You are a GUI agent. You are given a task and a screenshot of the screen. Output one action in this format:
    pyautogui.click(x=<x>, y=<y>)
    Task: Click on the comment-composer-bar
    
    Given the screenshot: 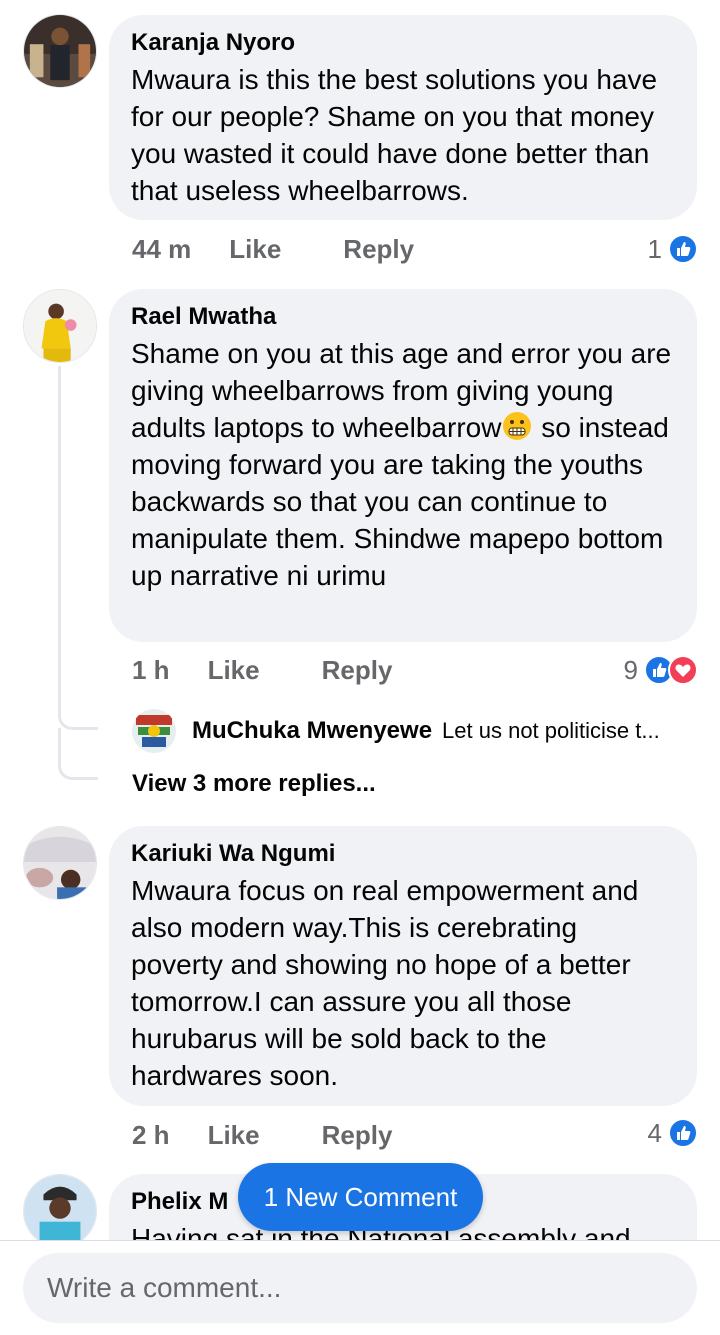 What is the action you would take?
    pyautogui.click(x=360, y=1287)
    